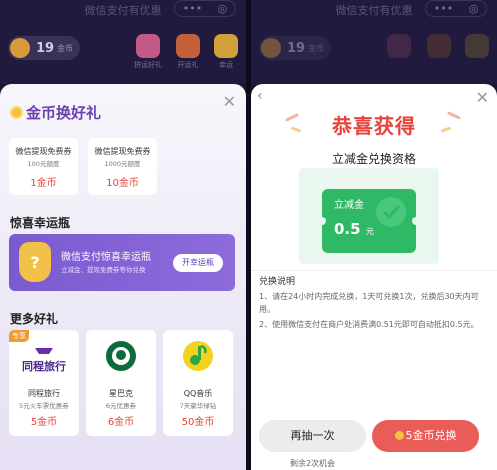 This screenshot has width=497, height=470. What do you see at coordinates (148, 65) in the screenshot?
I see `top-icon-label: 拼运好礼` at bounding box center [148, 65].